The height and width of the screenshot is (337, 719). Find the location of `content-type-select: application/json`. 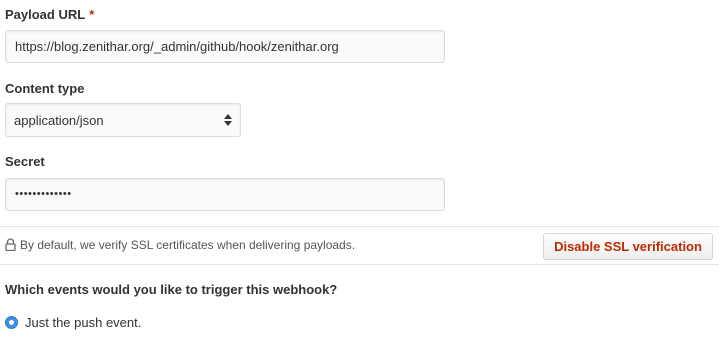

content-type-select: application/json is located at coordinates (123, 120).